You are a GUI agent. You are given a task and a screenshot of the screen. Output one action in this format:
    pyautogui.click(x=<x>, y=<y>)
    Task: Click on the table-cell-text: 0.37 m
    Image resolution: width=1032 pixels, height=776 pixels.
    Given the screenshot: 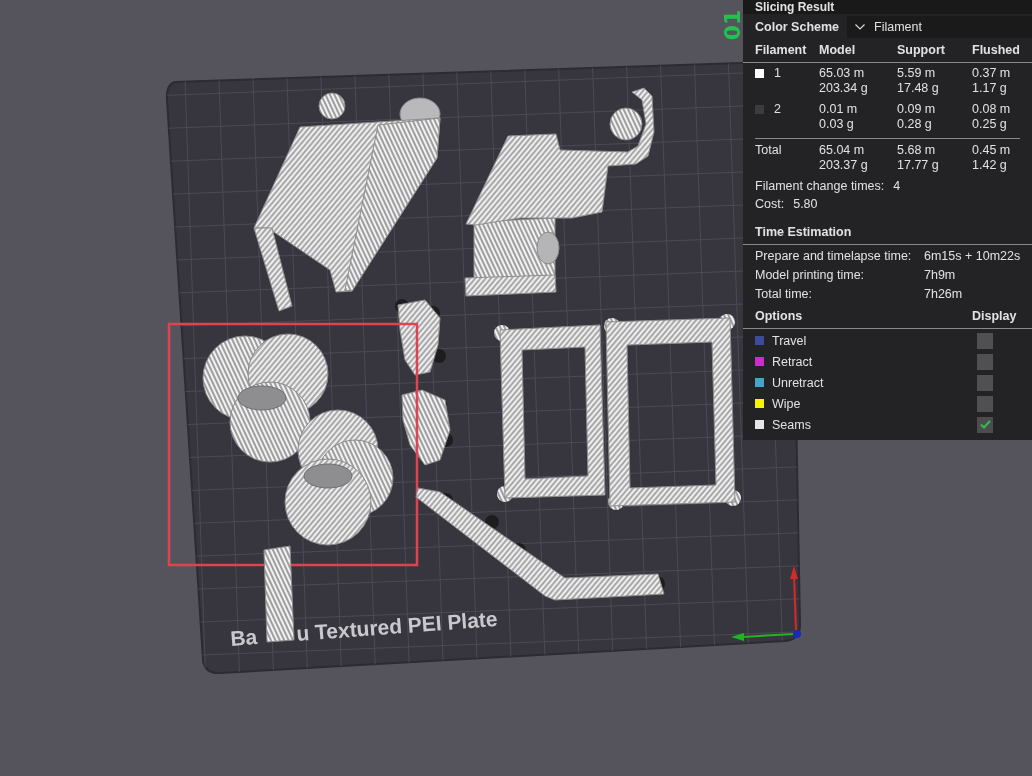 What is the action you would take?
    pyautogui.click(x=992, y=73)
    